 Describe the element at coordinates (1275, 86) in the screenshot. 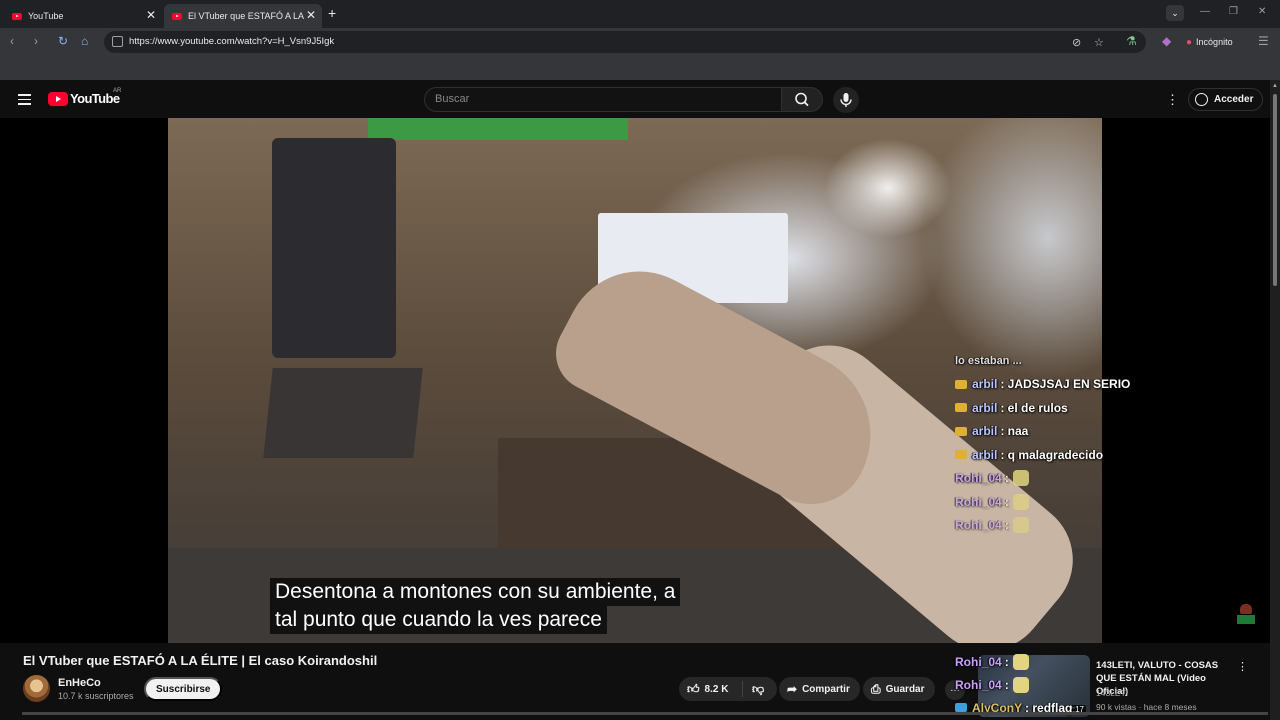

I see `scroll-up-icon: ▲` at that location.